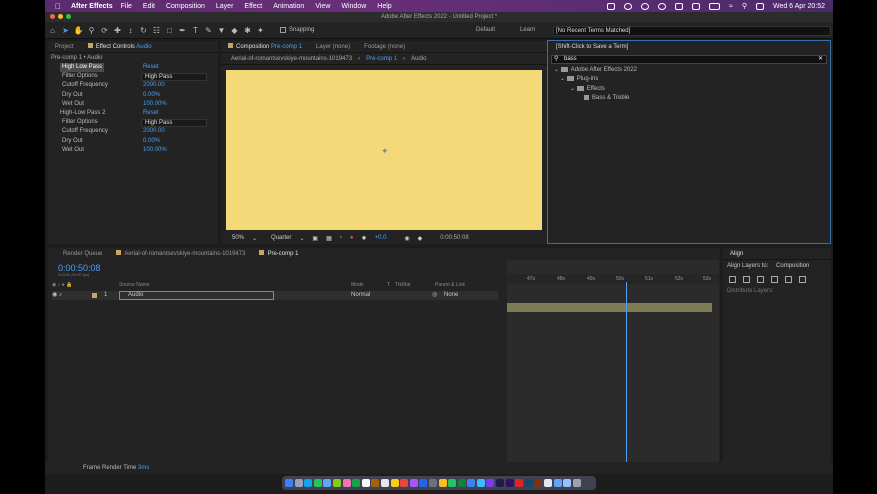 This screenshot has height=494, width=877. I want to click on screen-record-icon, so click(610, 6).